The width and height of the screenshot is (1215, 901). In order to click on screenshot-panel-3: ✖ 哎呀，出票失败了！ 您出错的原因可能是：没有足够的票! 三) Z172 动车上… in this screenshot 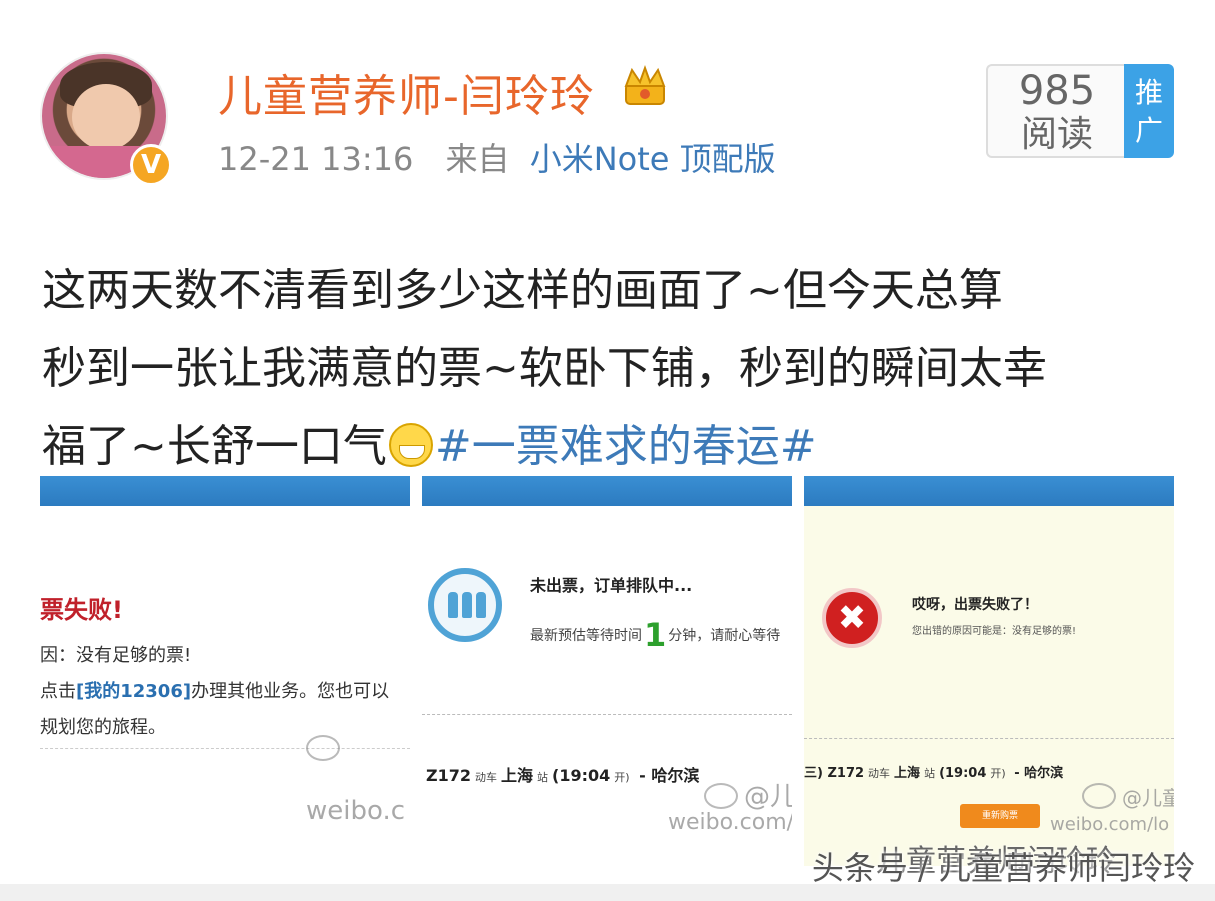, I will do `click(989, 671)`.